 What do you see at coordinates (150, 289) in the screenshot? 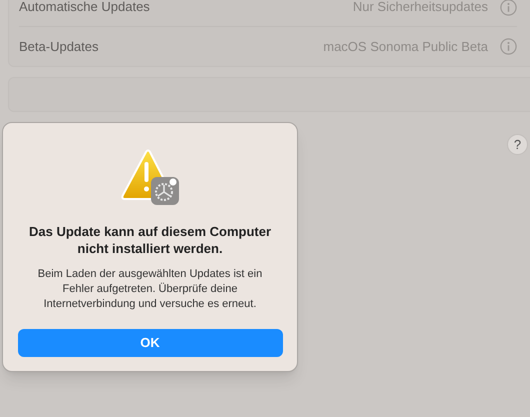
I see `alert-message: Beim Laden der ausgewählten Updates ist ein Fehler aufgetreten. Überprüfe deine Internetverbindung und versuche es erneut.` at bounding box center [150, 289].